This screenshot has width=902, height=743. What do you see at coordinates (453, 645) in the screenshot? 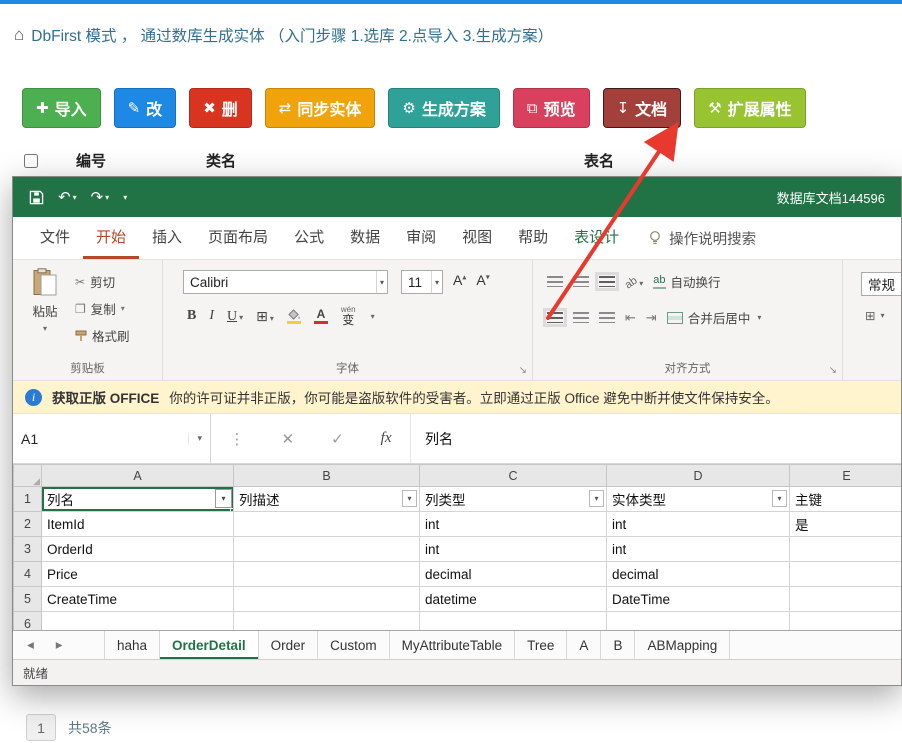
I see `sheet-tab-myattributetable: MyAttributeTable` at bounding box center [453, 645].